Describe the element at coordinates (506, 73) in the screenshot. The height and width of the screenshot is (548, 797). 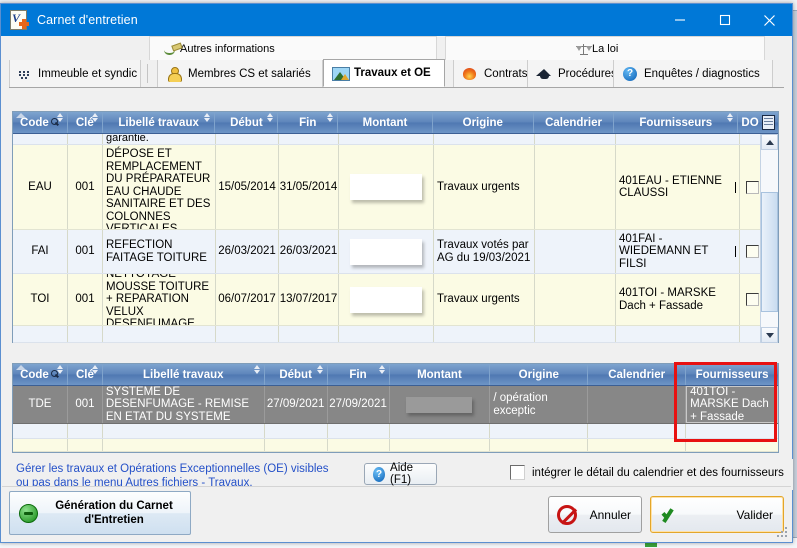
I see `tab-label: Contrats` at that location.